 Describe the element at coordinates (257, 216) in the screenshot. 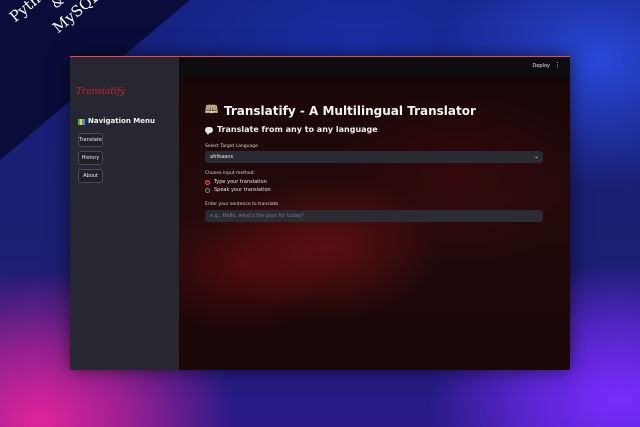

I see `sentence-placeholder: e.g., Hello, what's the plan for today?` at that location.